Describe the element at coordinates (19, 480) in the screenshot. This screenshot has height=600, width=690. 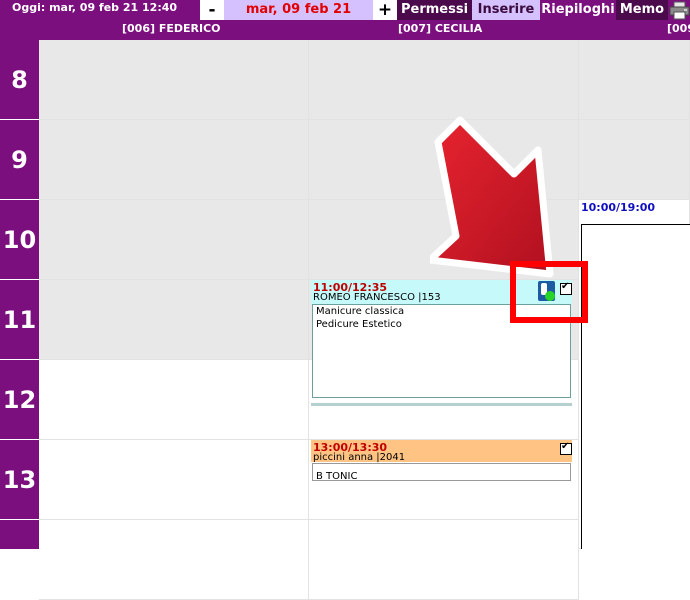
I see `hour-label: 13` at that location.